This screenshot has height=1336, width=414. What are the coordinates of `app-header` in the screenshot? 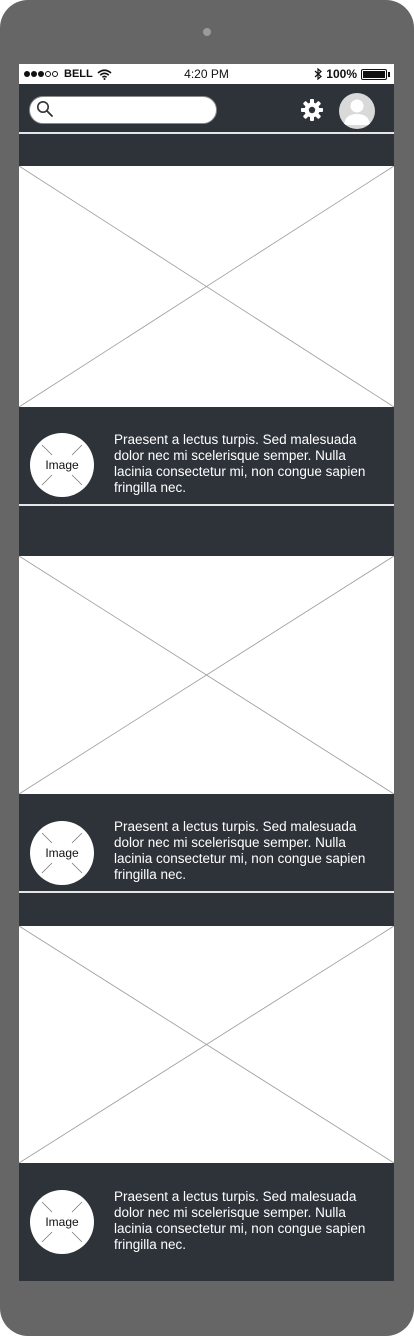 It's located at (206, 108).